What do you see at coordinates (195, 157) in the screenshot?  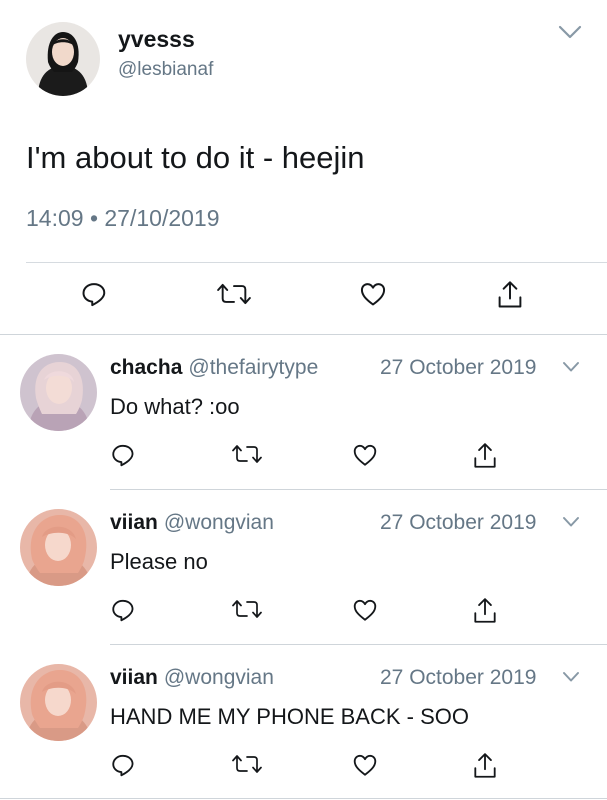 I see `tweet-text: I'm about to do it - heejin` at bounding box center [195, 157].